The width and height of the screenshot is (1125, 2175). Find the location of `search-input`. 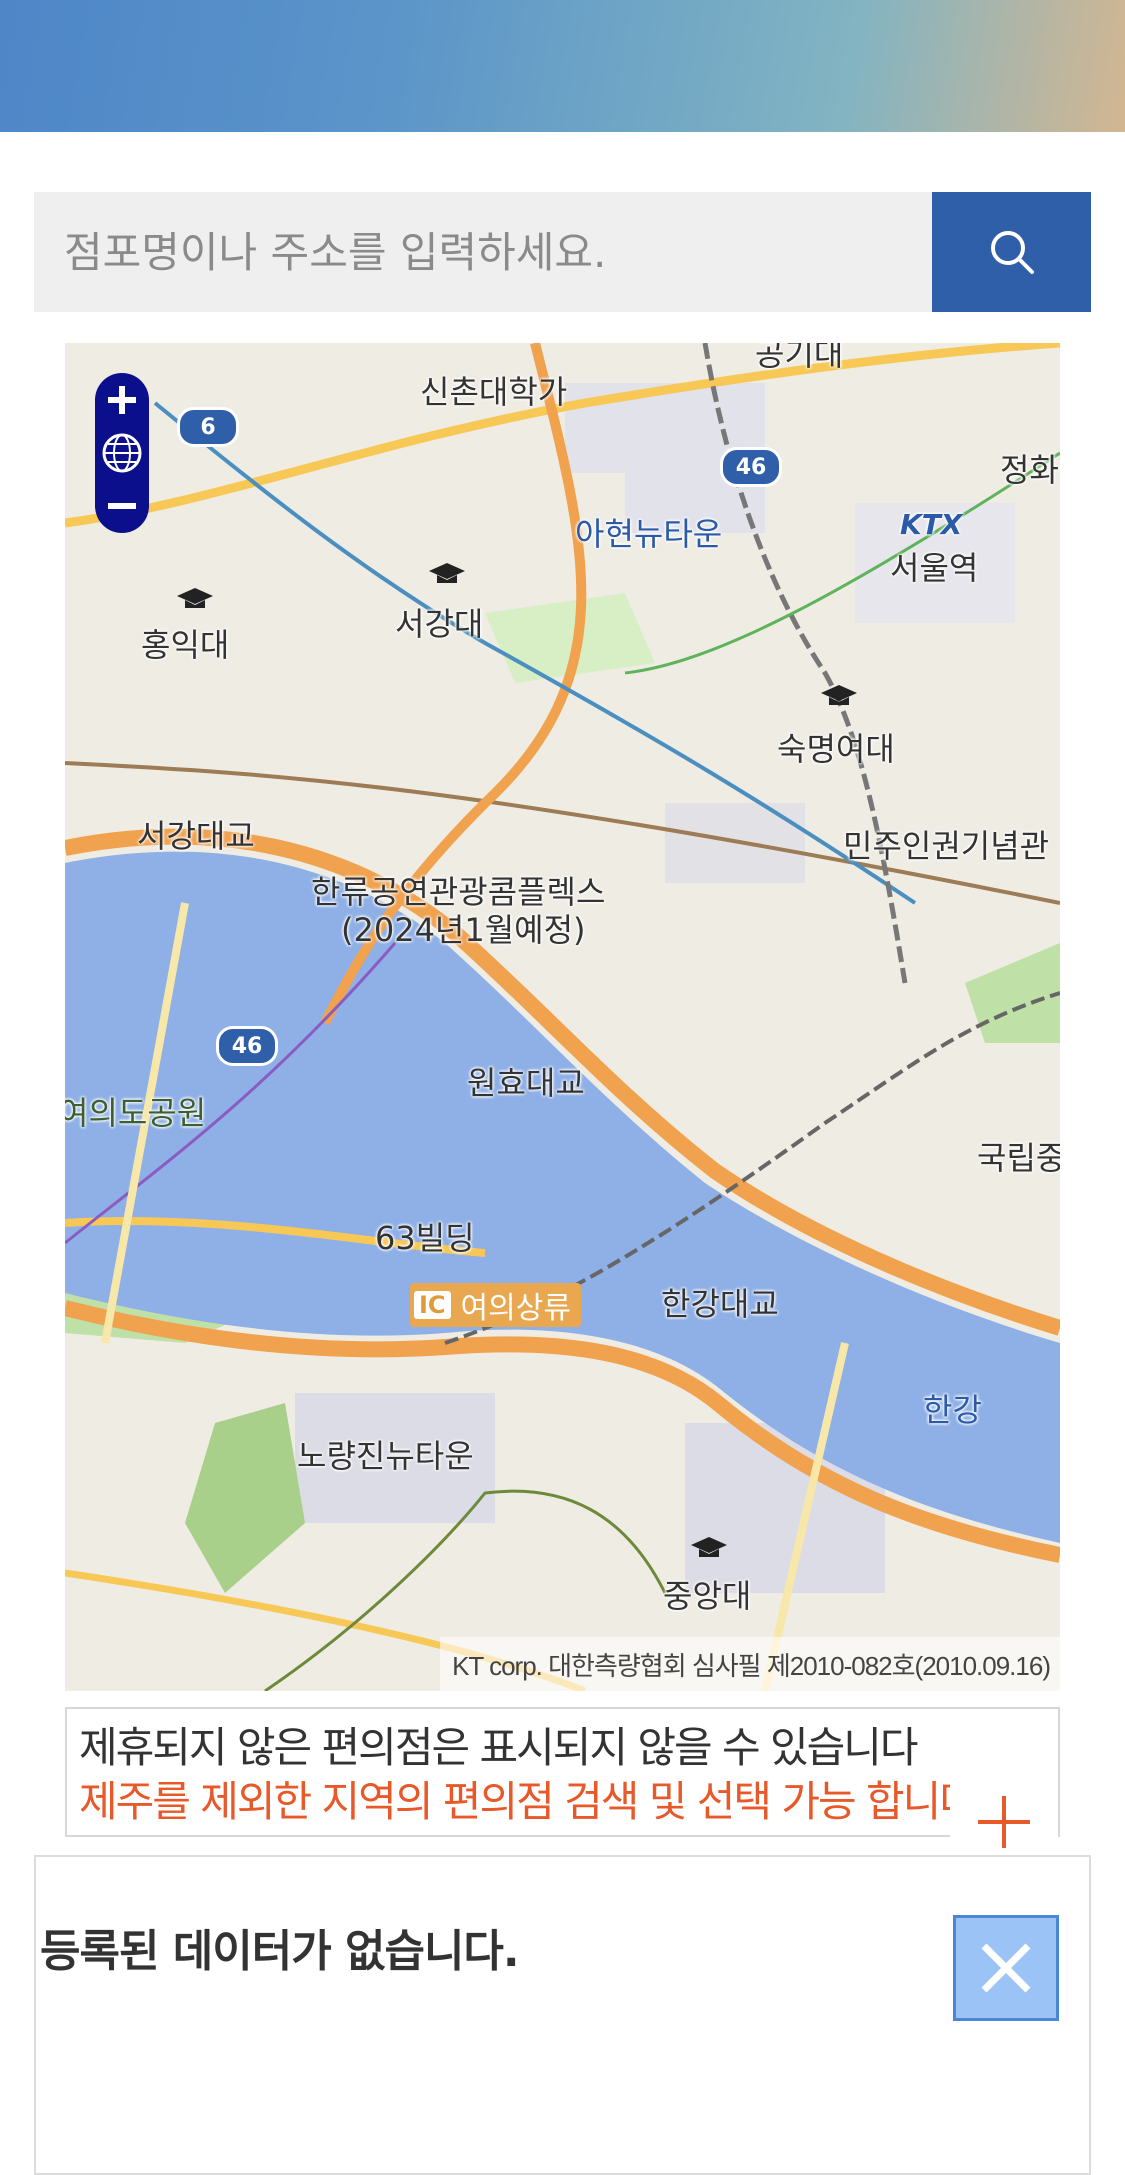

search-input is located at coordinates (483, 252).